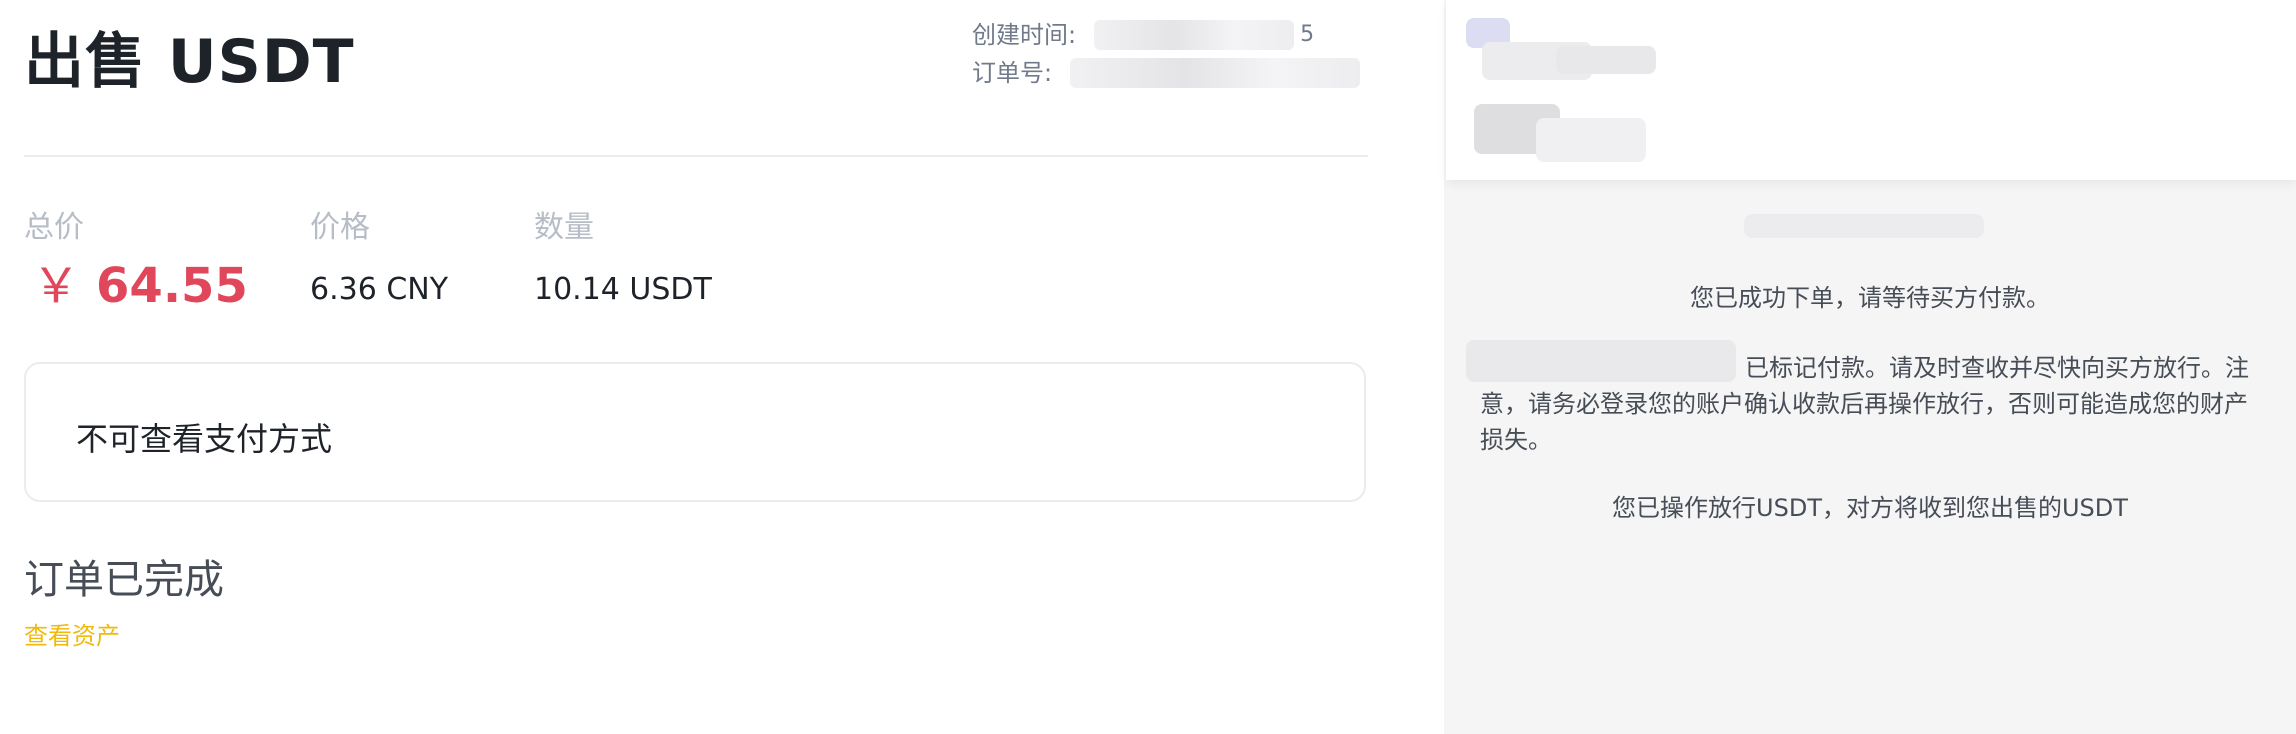 The image size is (2296, 734). I want to click on quantity-label: 数量, so click(564, 227).